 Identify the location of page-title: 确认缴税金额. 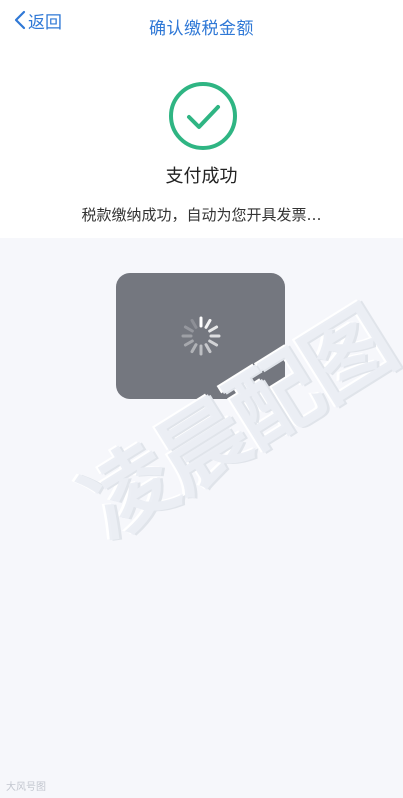
(201, 29).